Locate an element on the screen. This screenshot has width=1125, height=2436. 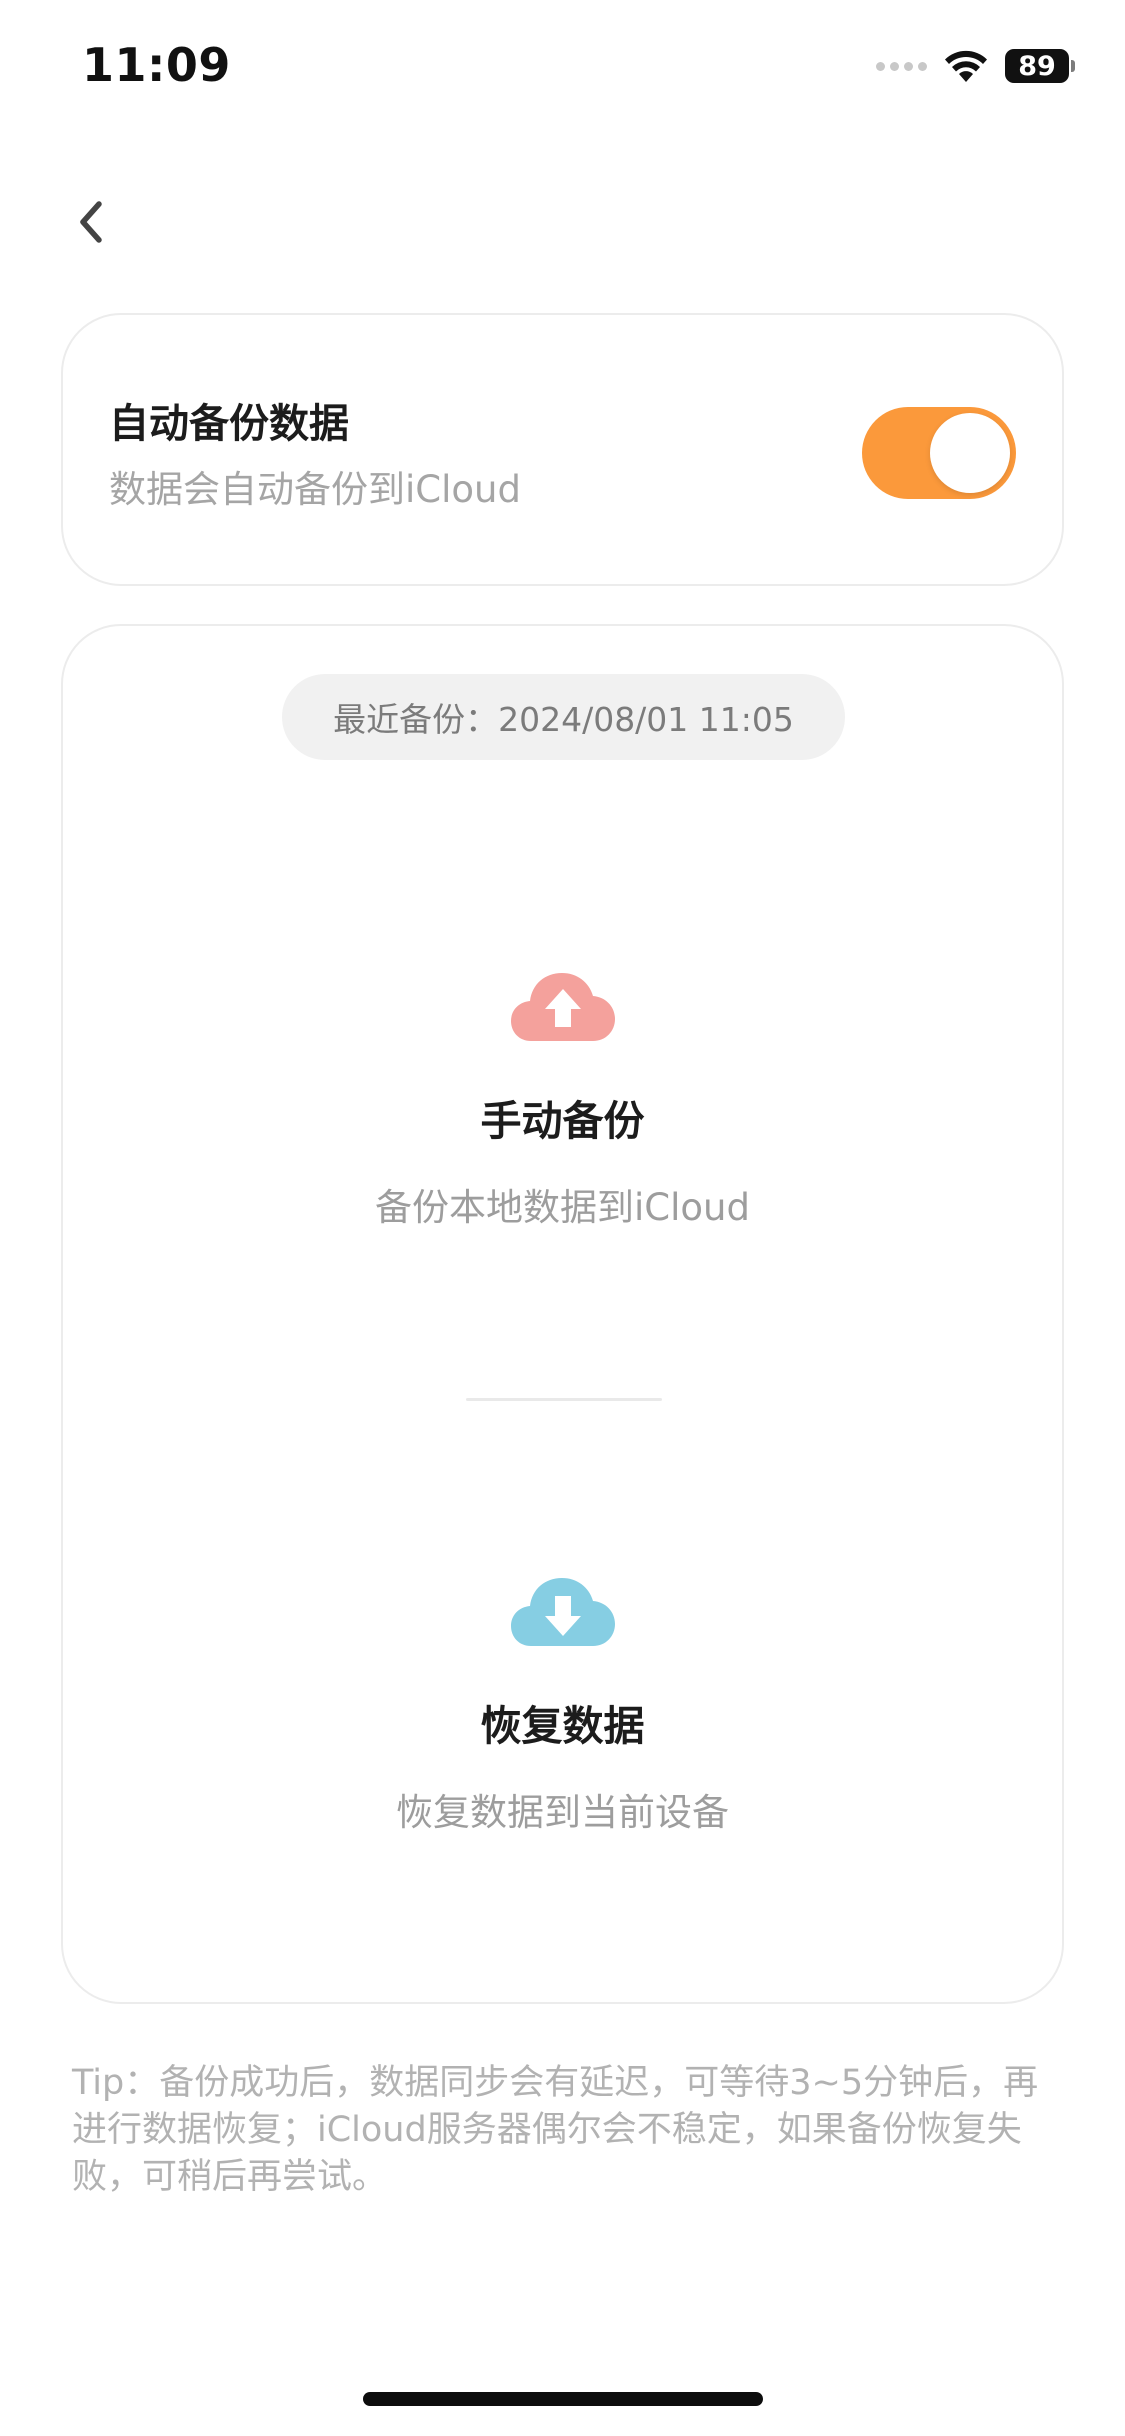
toggle-knob is located at coordinates (970, 453).